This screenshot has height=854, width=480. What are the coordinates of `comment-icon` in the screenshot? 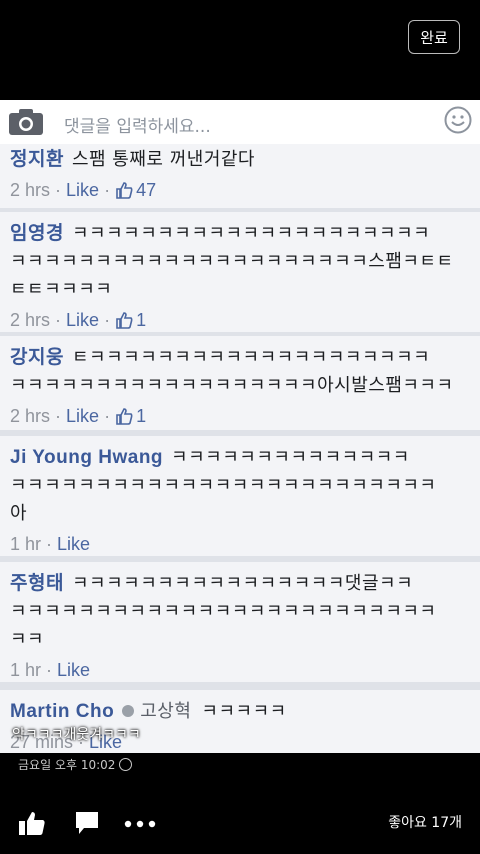 It's located at (87, 823).